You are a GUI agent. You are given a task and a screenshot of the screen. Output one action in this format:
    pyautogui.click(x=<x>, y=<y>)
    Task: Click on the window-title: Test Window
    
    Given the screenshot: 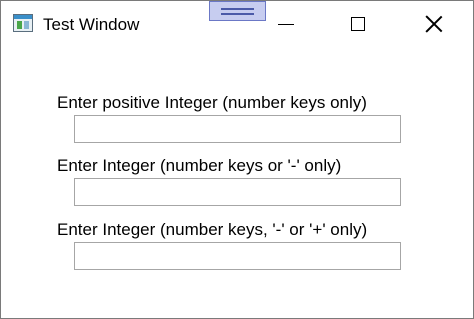 What is the action you would take?
    pyautogui.click(x=91, y=24)
    